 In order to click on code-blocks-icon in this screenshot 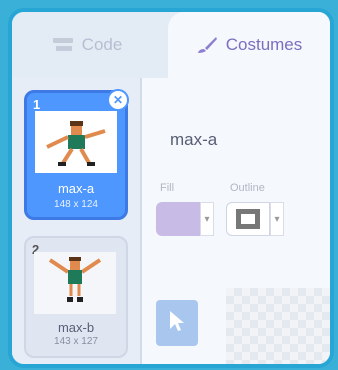, I will do `click(63, 45)`.